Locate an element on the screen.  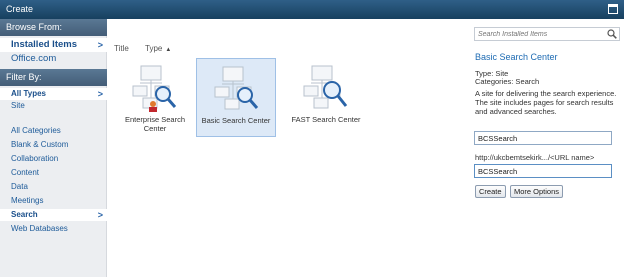
category-item-label: Collaboration is located at coordinates (35, 158).